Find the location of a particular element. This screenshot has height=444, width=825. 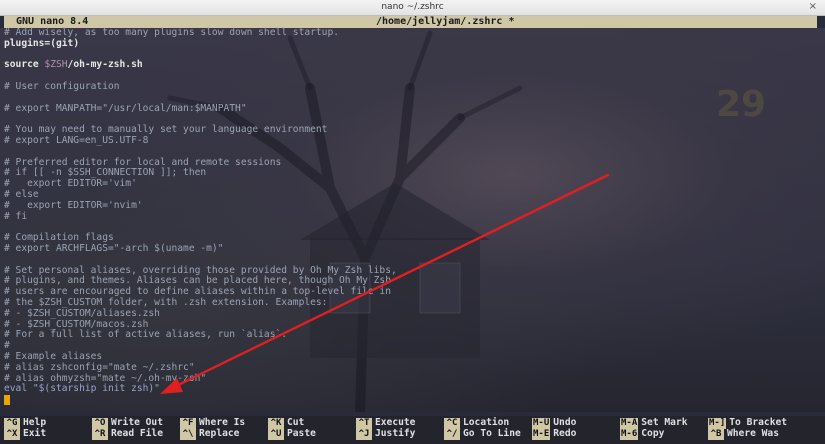

editor-line: eval "$(starship init zsh)" is located at coordinates (200, 389).